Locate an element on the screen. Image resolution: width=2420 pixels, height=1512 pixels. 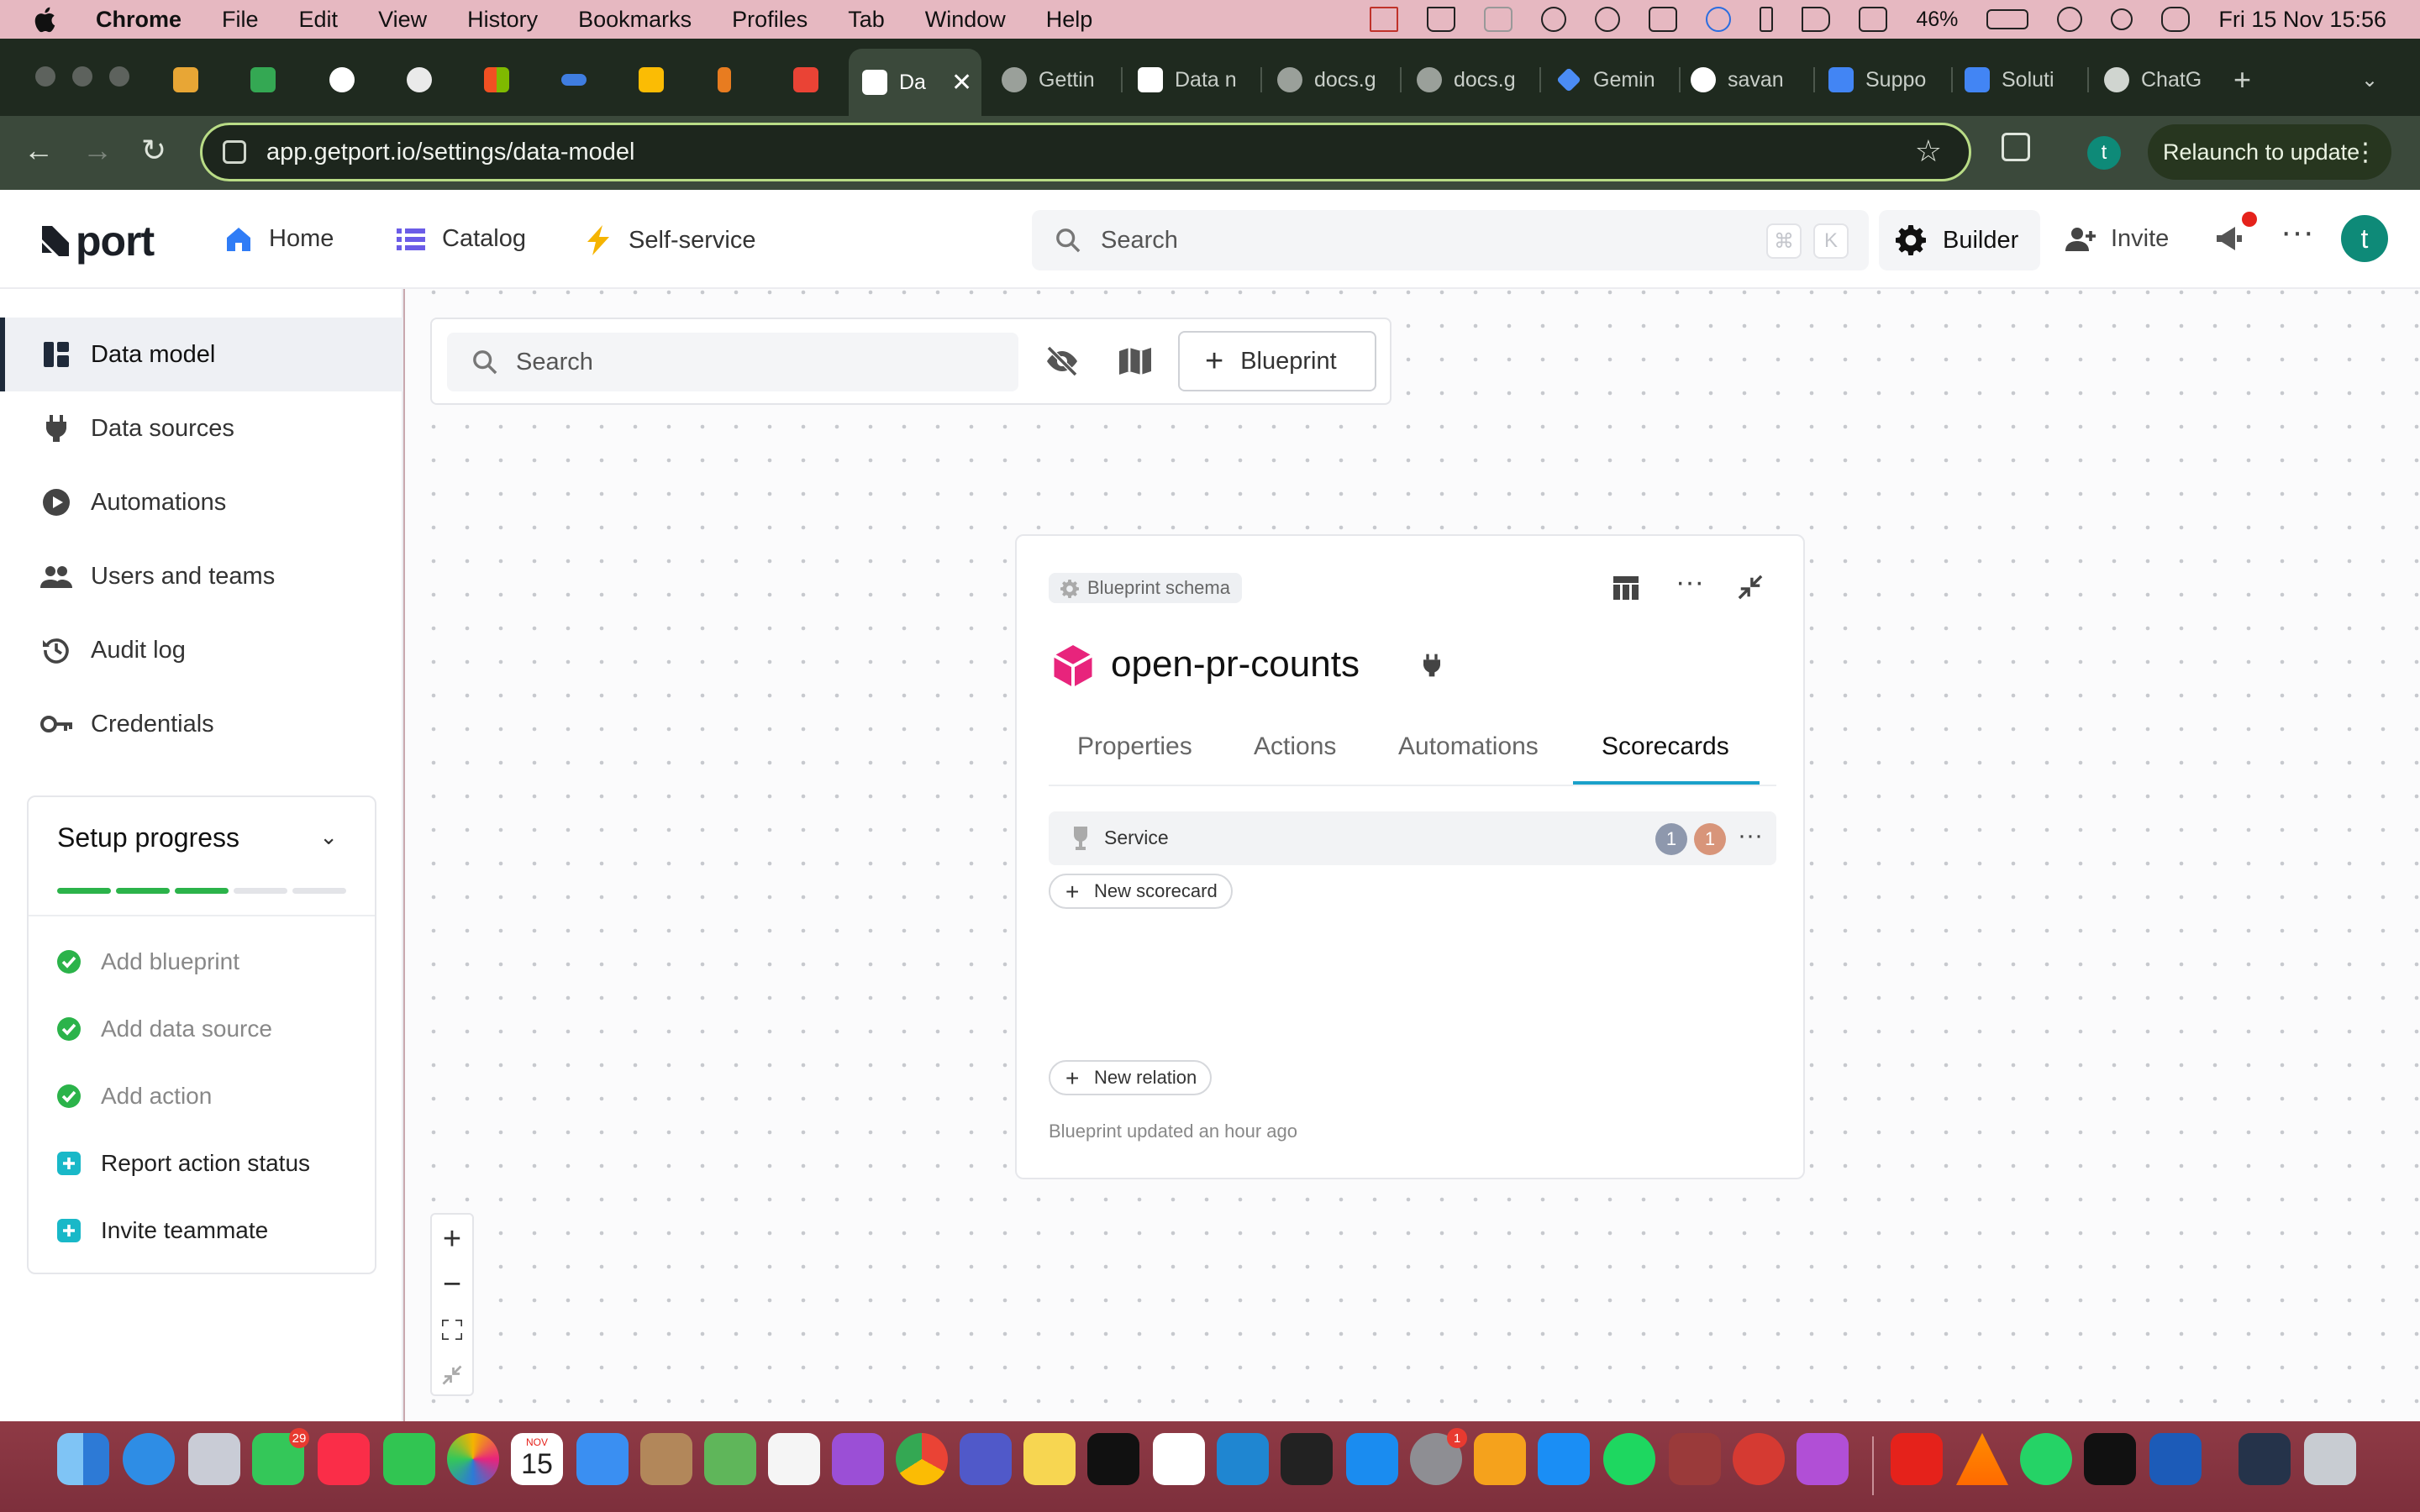
profile-avatar: t is located at coordinates (2104, 153).